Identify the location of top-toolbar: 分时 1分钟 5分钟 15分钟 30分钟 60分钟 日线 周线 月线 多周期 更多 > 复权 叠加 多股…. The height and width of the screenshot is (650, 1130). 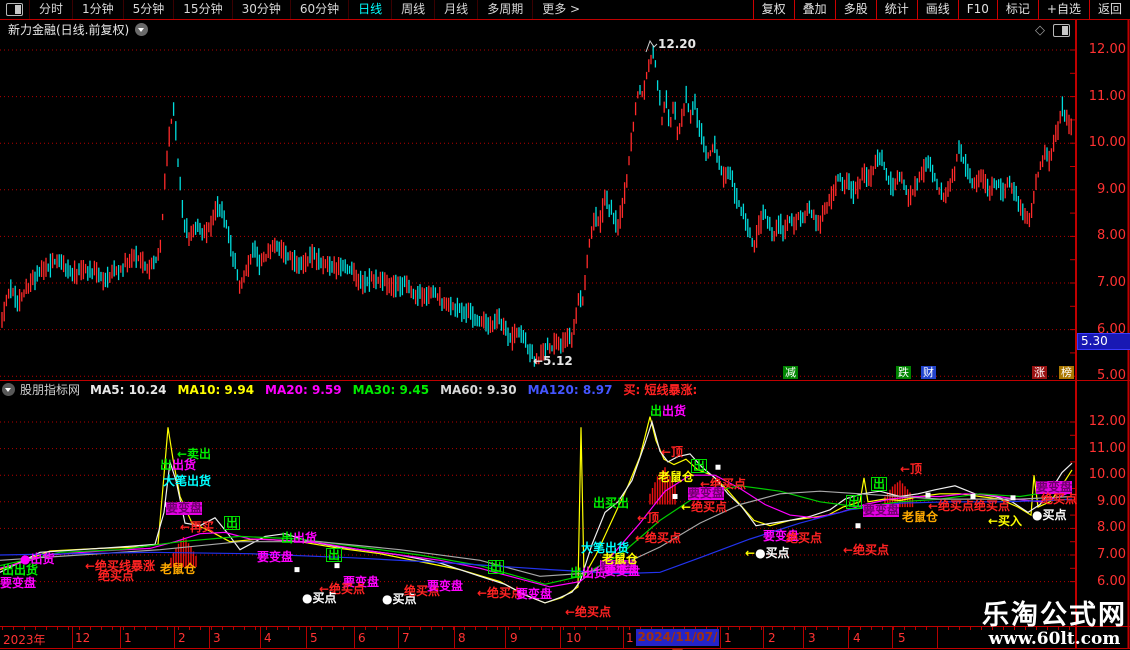
(565, 9).